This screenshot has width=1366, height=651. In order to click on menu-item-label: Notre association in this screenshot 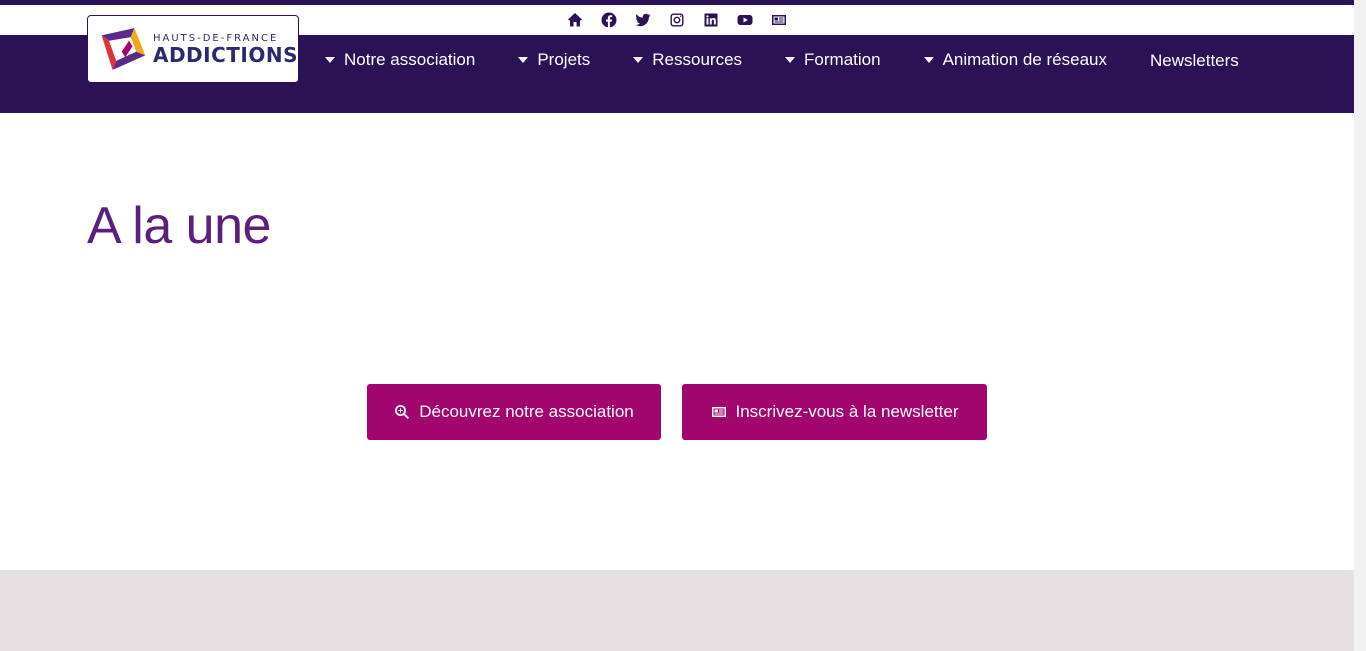, I will do `click(410, 59)`.